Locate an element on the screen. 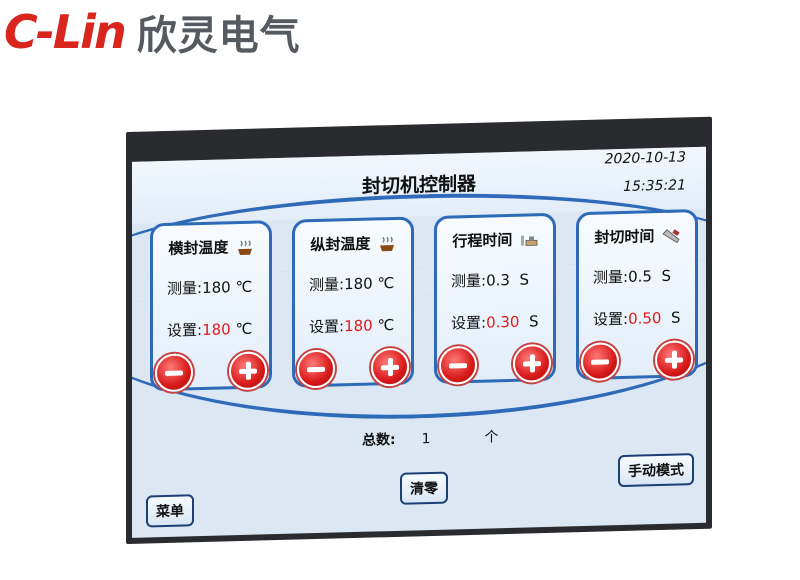 The image size is (800, 580). set-value: 0.50 is located at coordinates (645, 318).